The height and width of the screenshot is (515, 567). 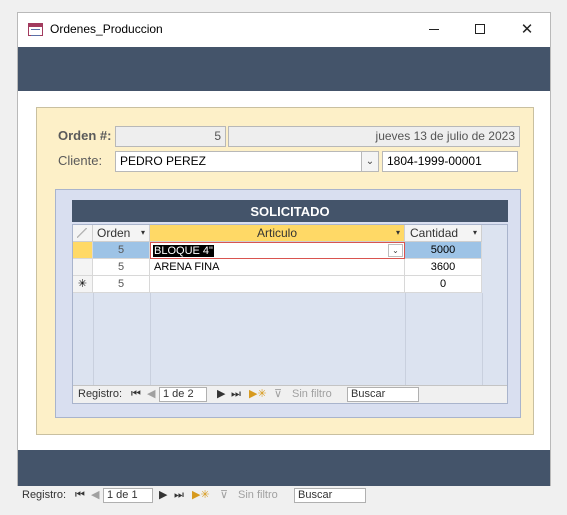 I want to click on title-bar: Ordenes_Produccion ✕, so click(x=284, y=30).